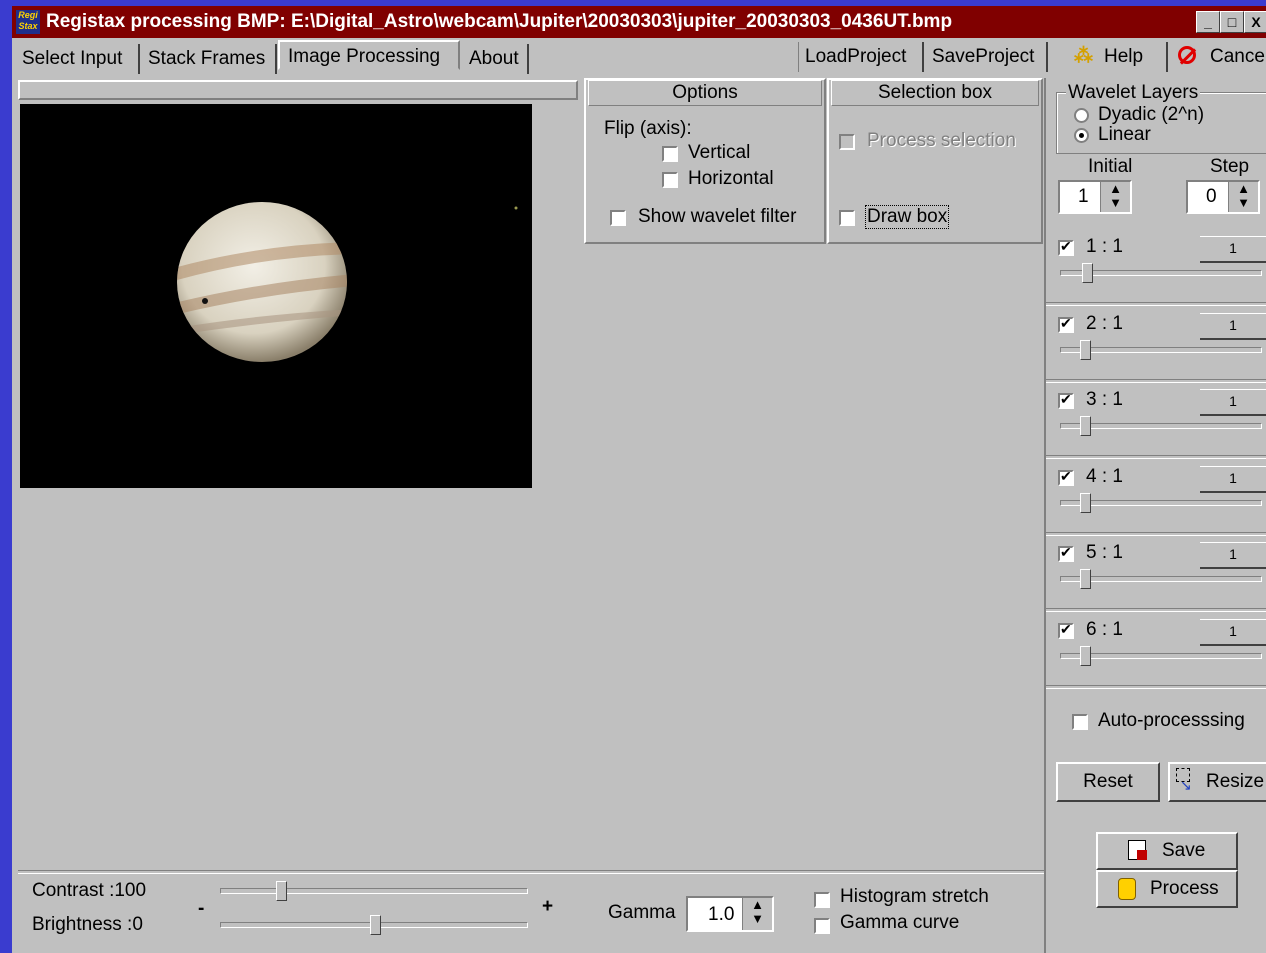  Describe the element at coordinates (1238, 56) in the screenshot. I see `cancel-label: Cancel` at that location.